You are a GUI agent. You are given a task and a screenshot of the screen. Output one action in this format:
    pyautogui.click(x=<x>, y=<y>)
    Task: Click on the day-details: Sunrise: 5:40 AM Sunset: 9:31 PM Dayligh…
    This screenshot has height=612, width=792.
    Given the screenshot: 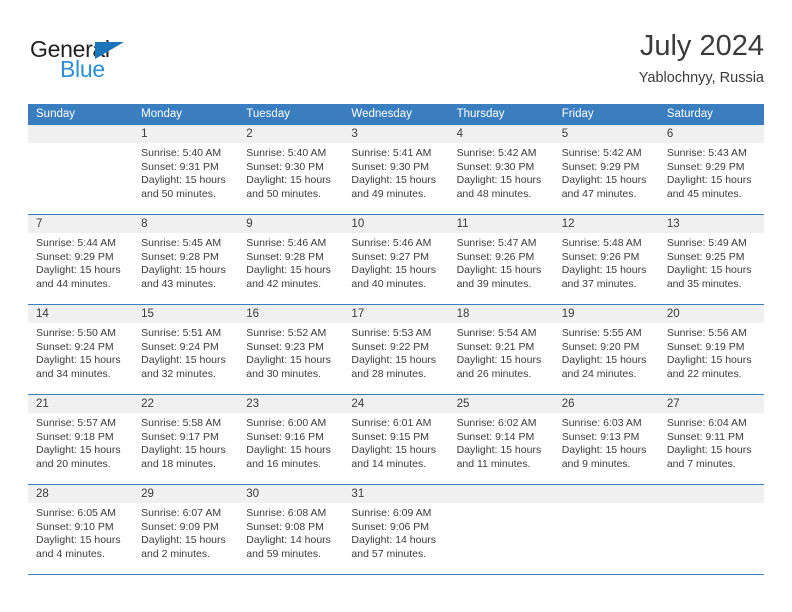 What is the action you would take?
    pyautogui.click(x=185, y=172)
    